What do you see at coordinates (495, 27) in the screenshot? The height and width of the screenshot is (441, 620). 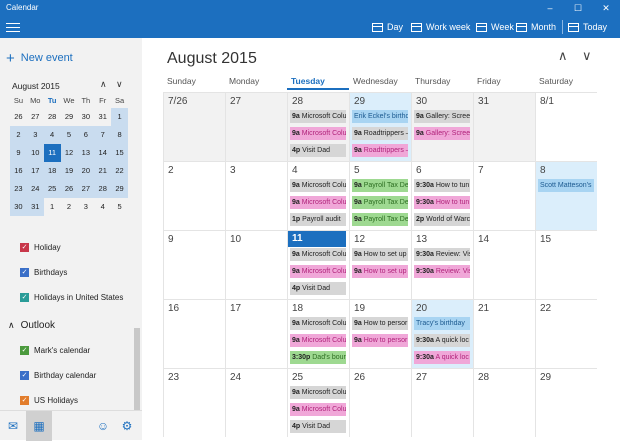 I see `week-view-button: Week` at bounding box center [495, 27].